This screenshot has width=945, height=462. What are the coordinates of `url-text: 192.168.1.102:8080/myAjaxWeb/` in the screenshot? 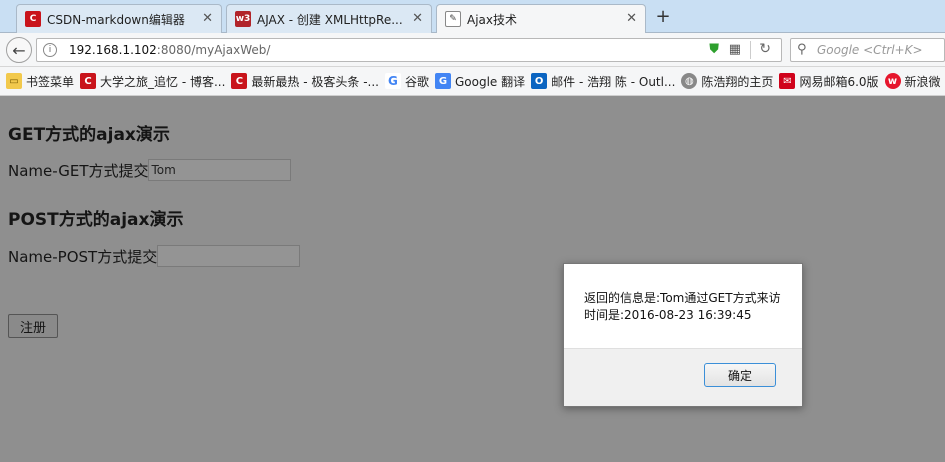 It's located at (169, 50).